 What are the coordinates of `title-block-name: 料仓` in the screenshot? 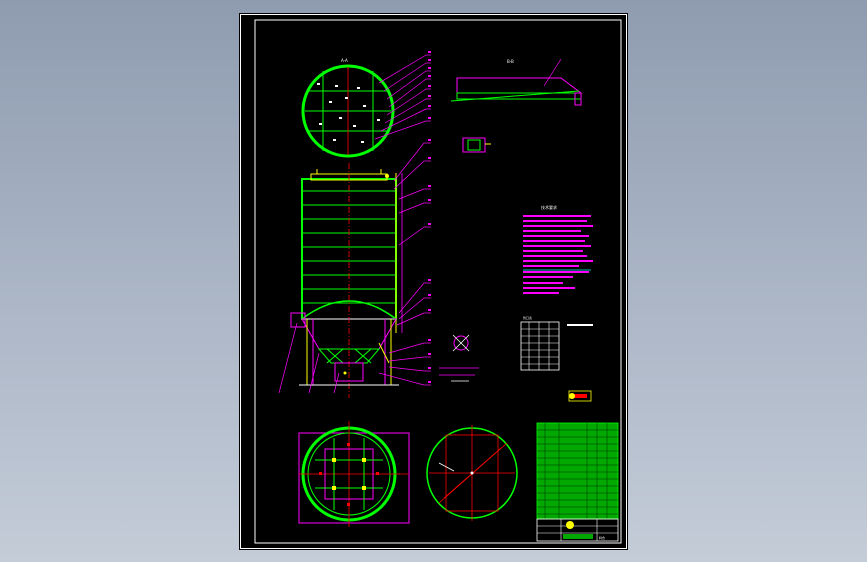 It's located at (602, 537).